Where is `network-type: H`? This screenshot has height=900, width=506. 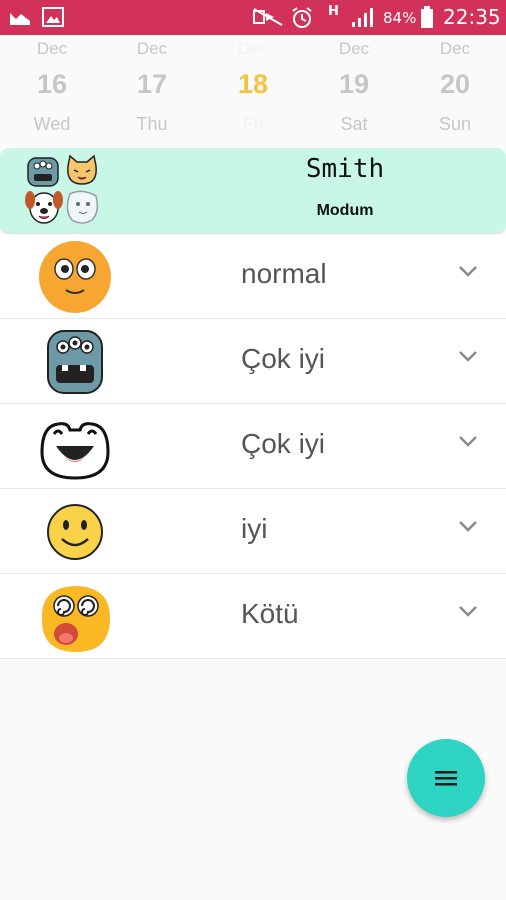
network-type: H is located at coordinates (333, 11).